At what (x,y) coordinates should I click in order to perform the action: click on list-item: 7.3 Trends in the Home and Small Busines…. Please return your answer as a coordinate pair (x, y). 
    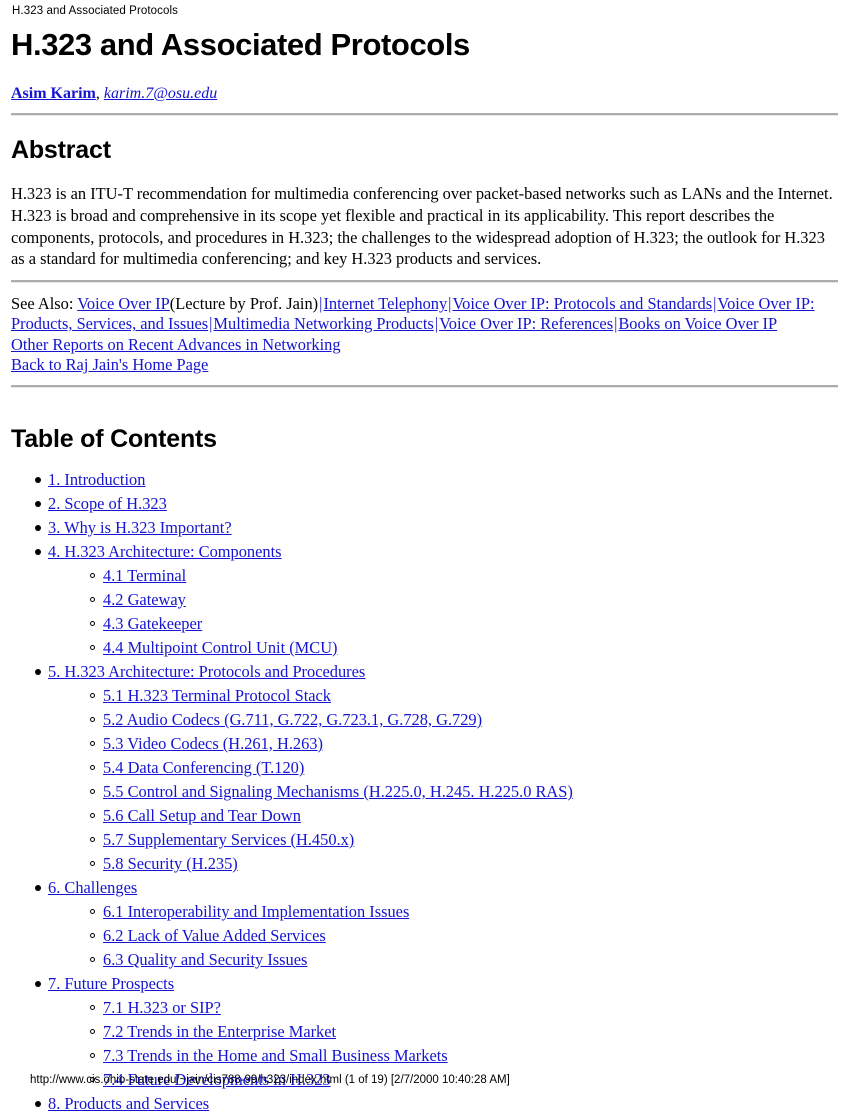
    Looking at the image, I should click on (464, 1056).